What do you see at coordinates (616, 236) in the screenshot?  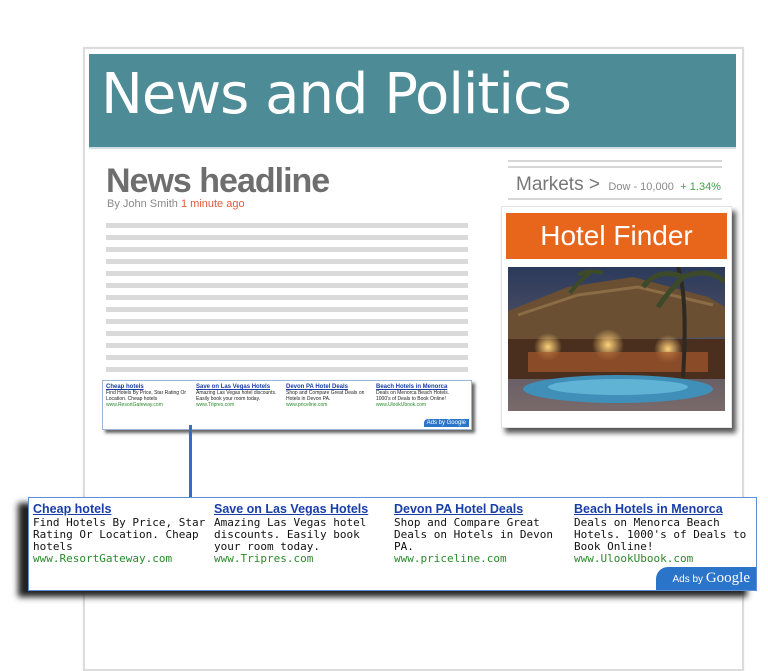 I see `hotel-finder-title: Hotel Finder` at bounding box center [616, 236].